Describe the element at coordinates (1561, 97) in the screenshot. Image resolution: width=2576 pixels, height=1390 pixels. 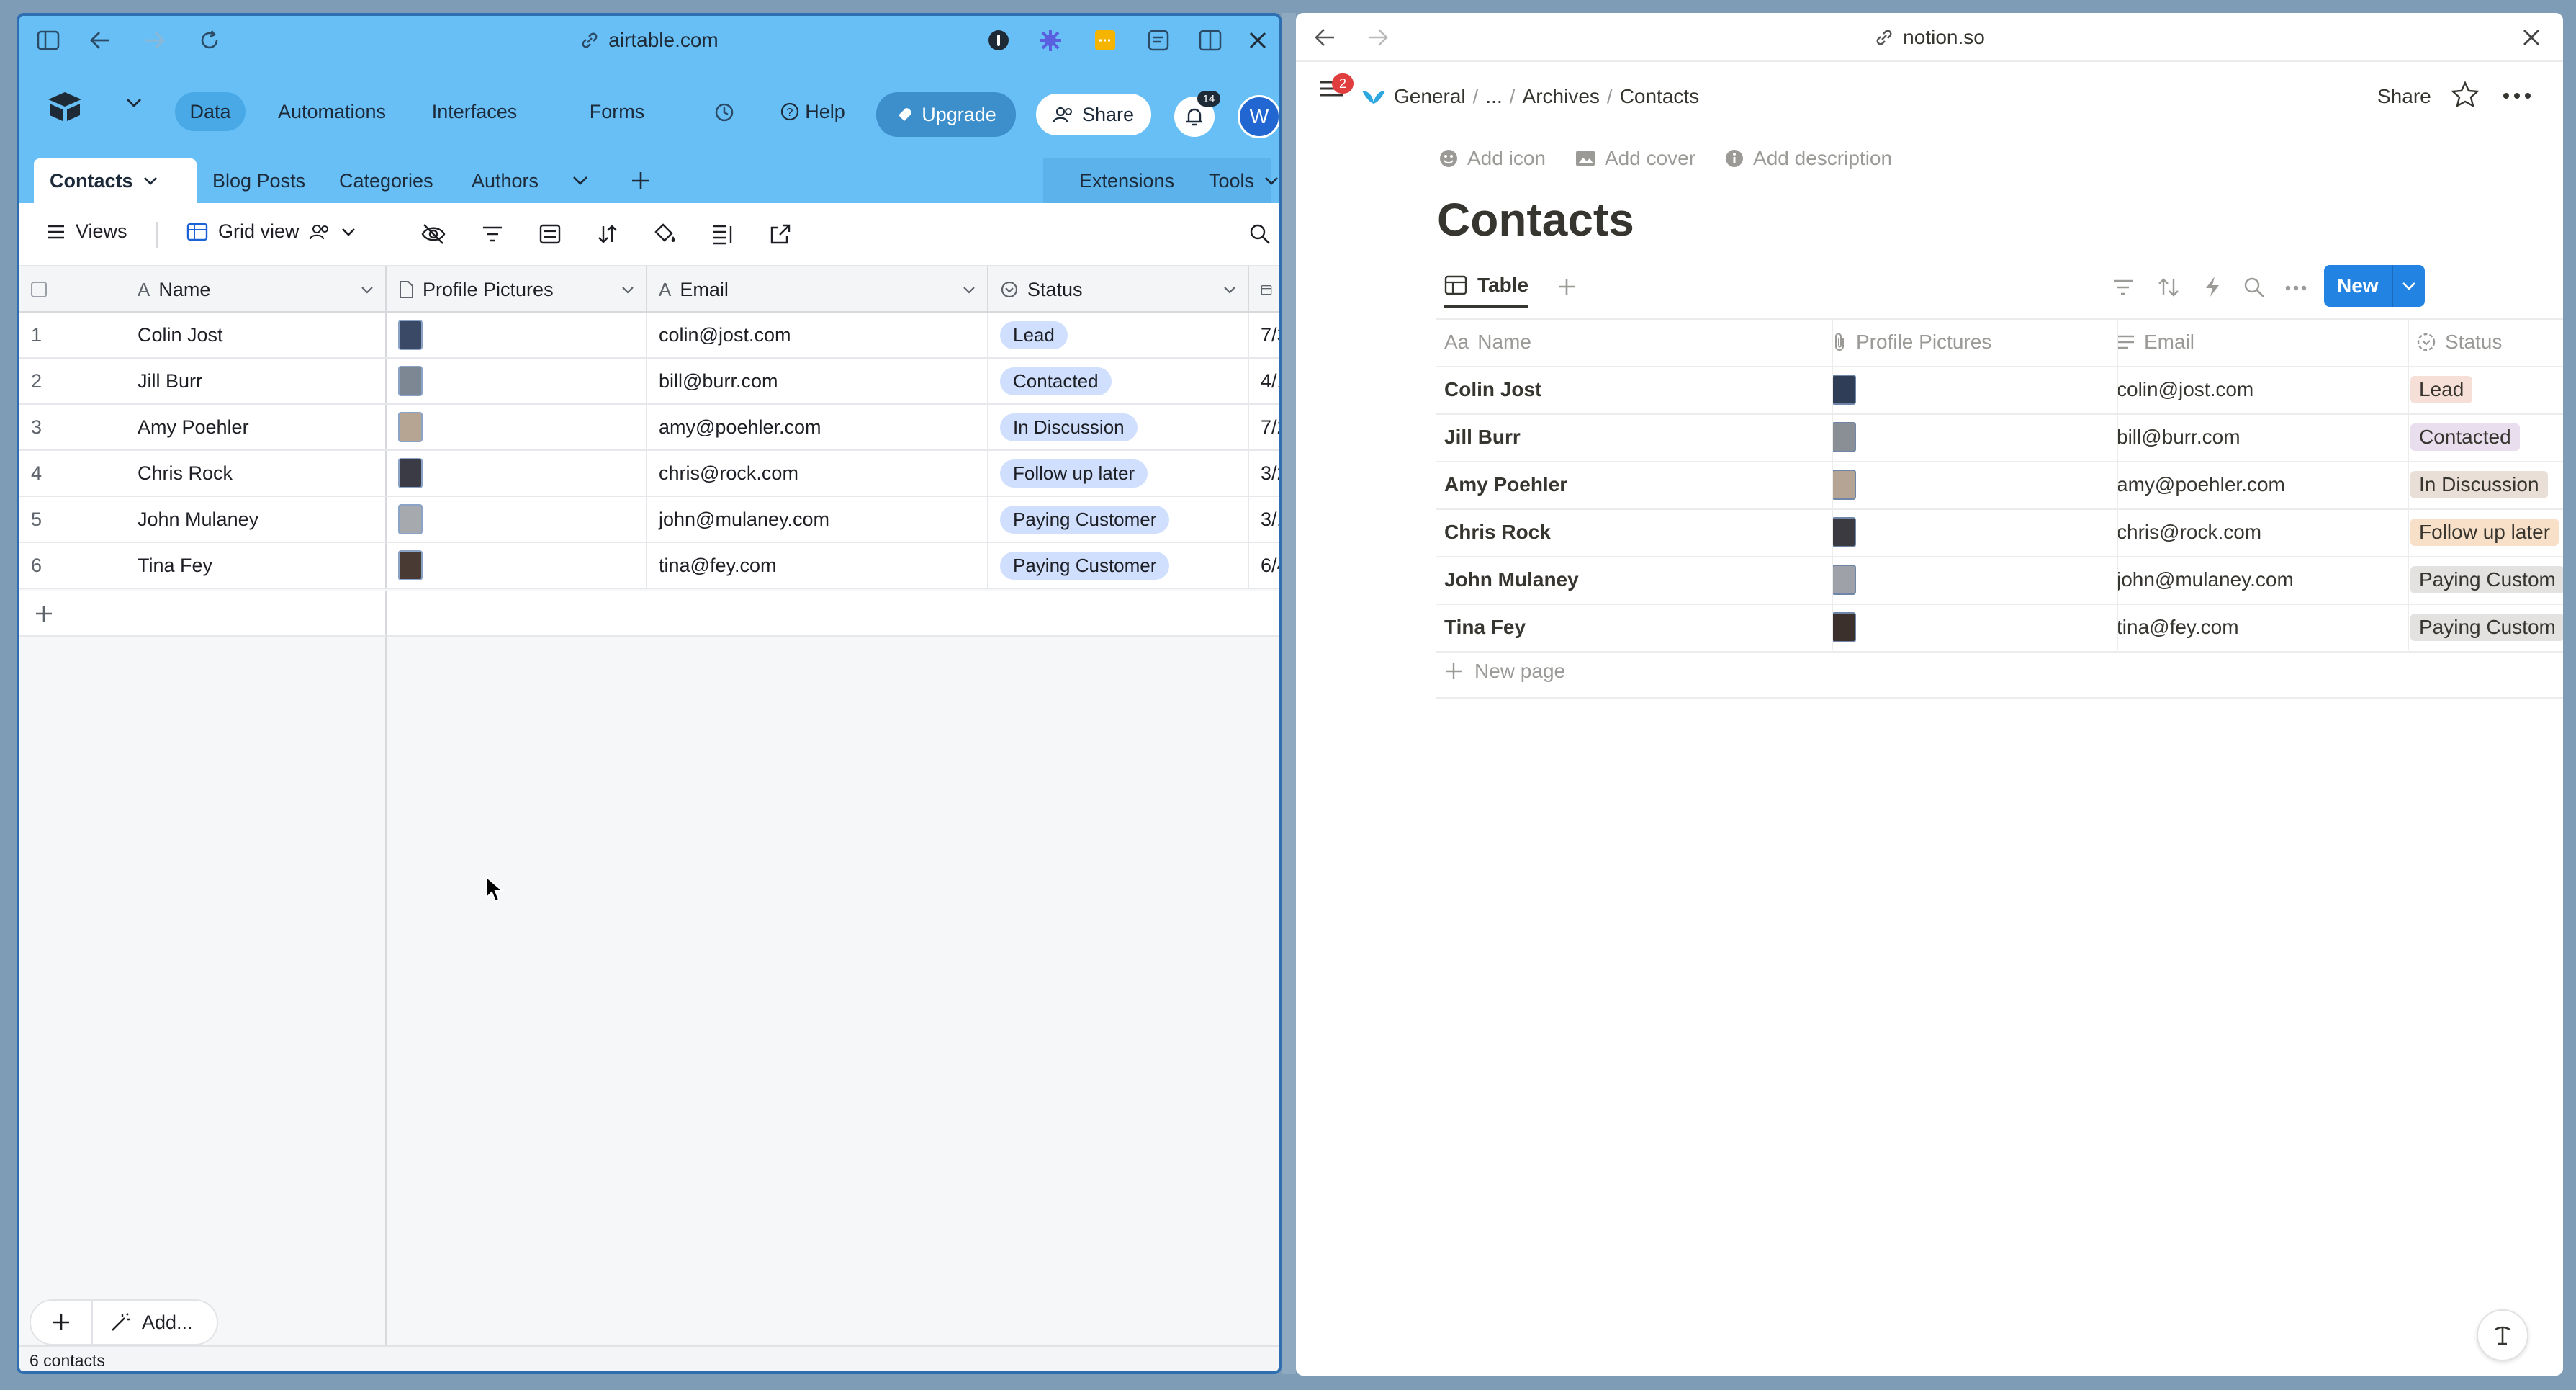
I see `breadcrumb-archives: Archives` at that location.